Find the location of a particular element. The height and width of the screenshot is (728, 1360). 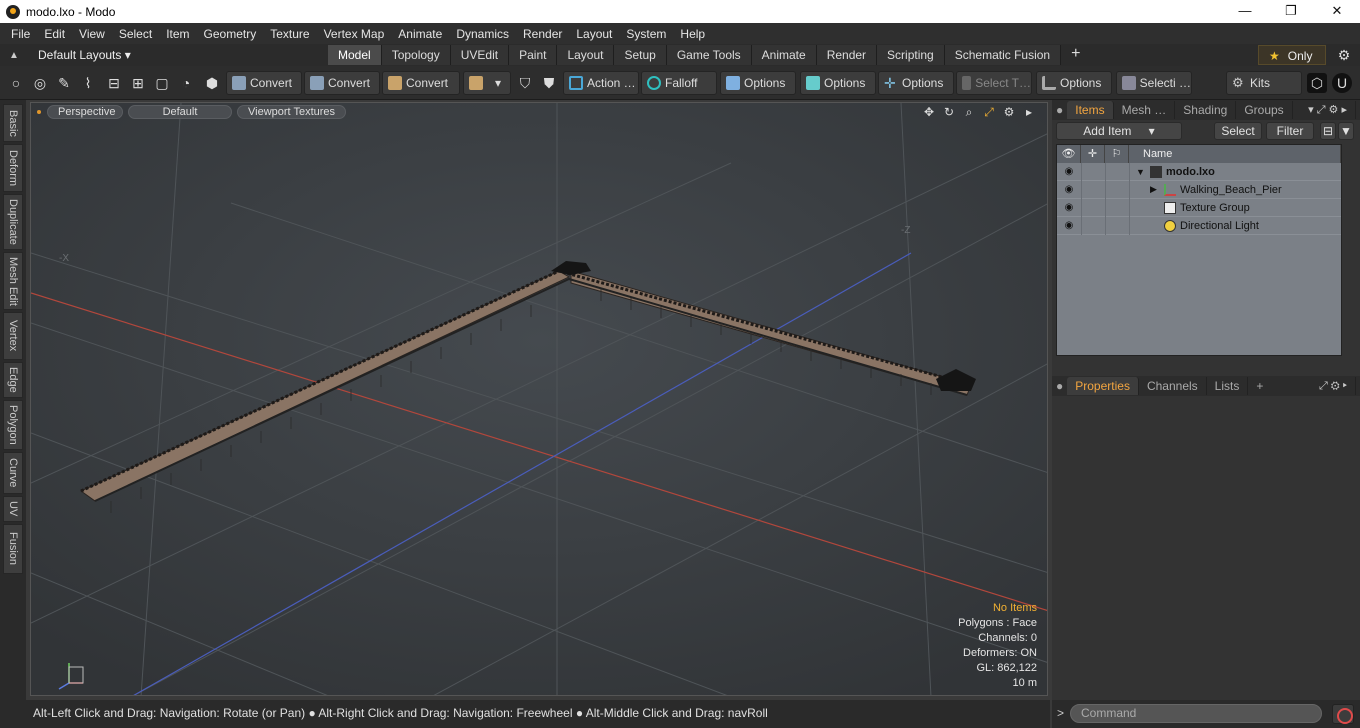

menu-animate: Animate is located at coordinates (420, 34).